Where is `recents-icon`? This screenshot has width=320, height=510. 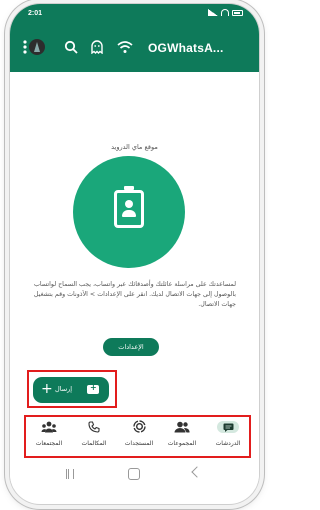
recents-icon is located at coordinates (70, 474).